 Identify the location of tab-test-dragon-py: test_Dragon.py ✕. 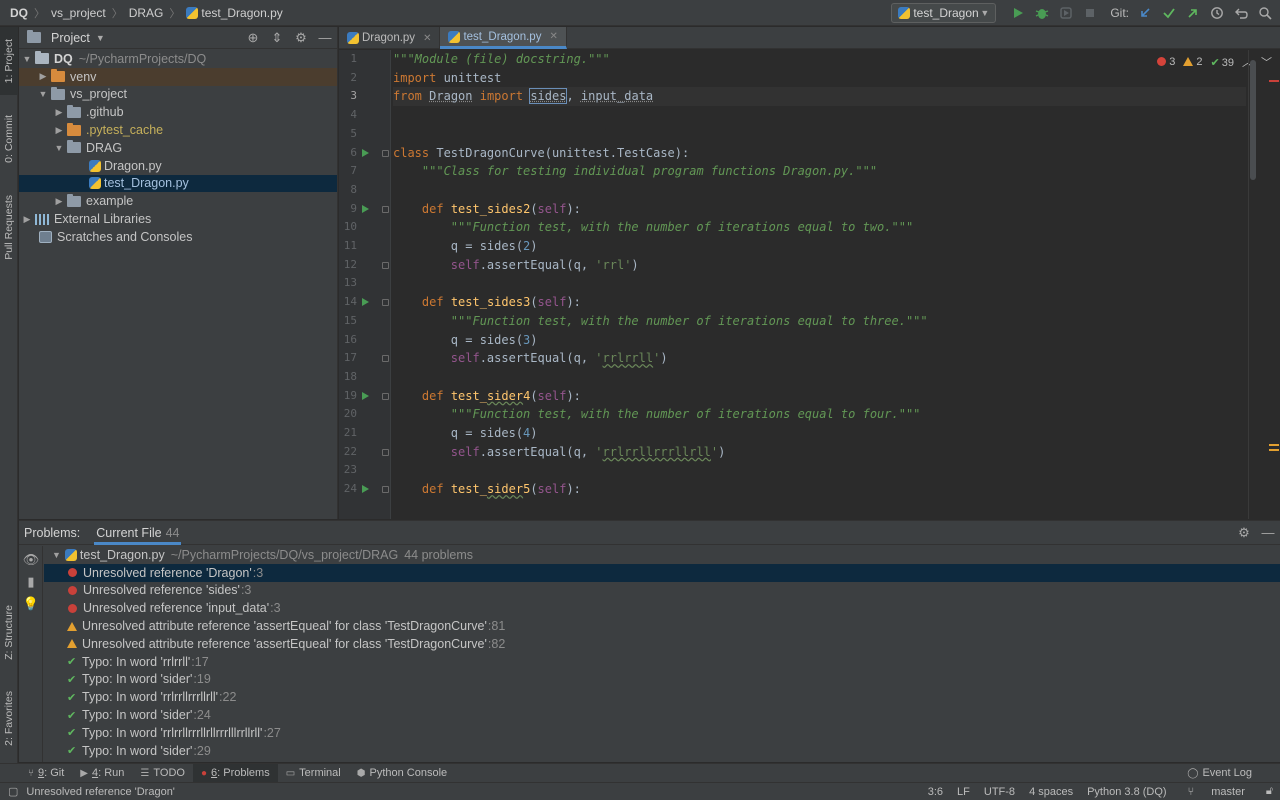
(503, 38).